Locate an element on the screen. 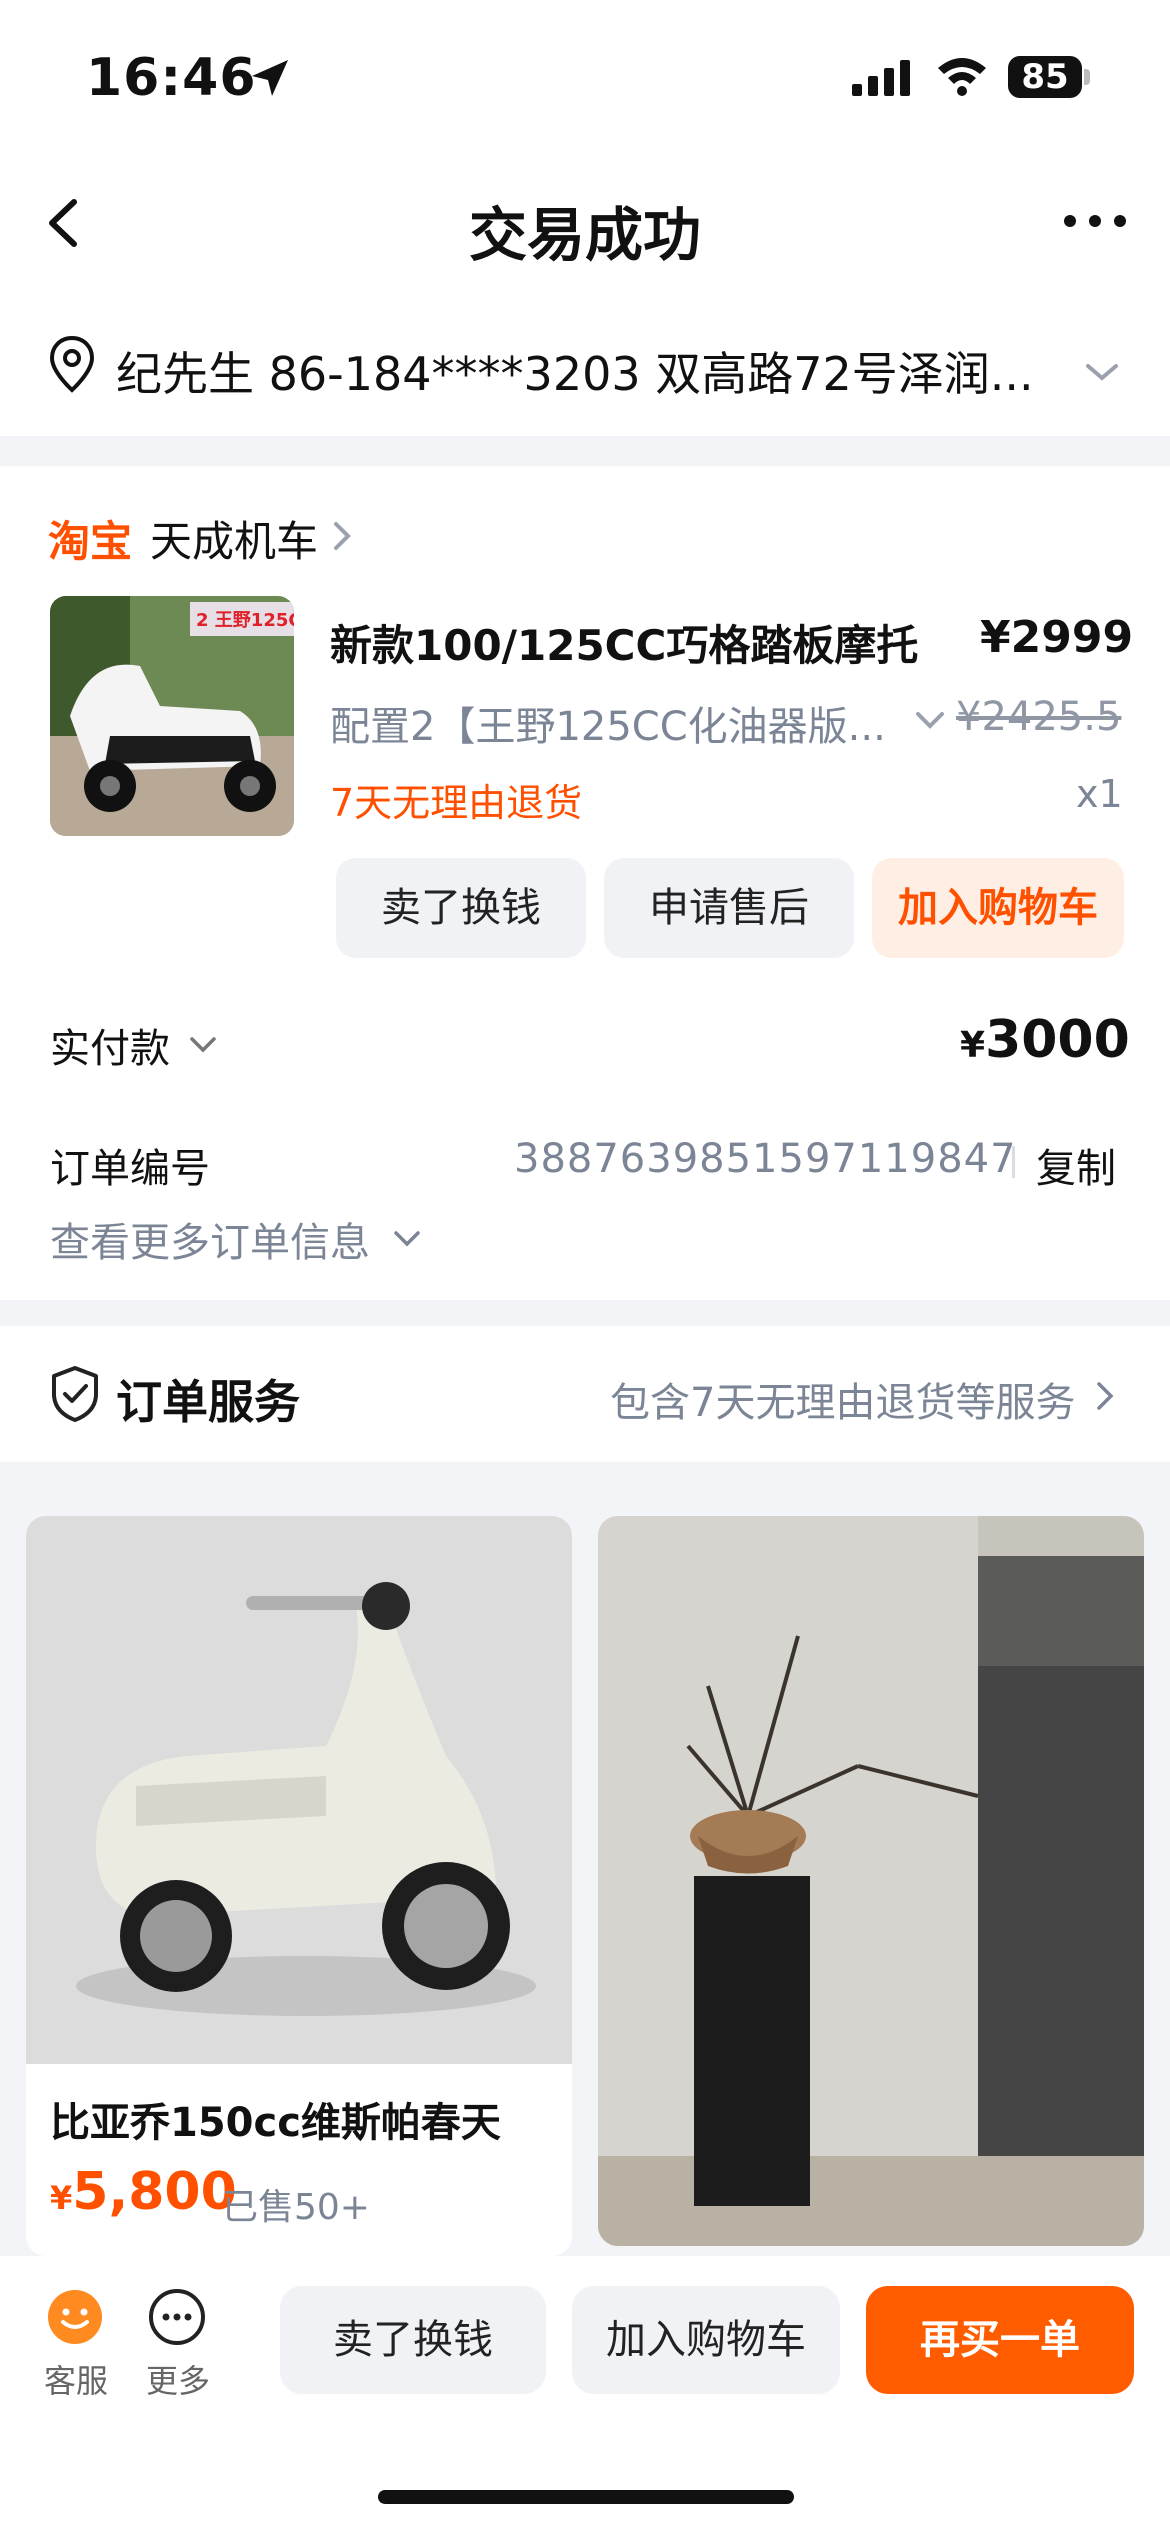  taobao-logo: 淘宝 is located at coordinates (90, 541).